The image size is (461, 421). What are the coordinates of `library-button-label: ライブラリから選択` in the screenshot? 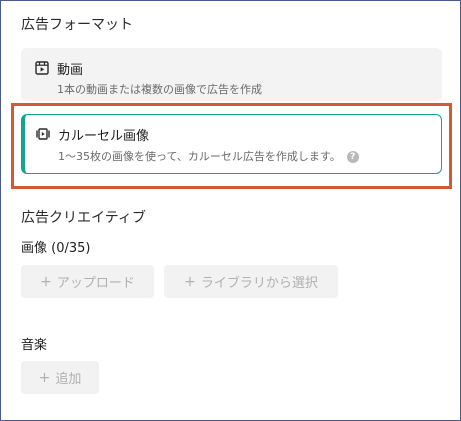 It's located at (259, 283).